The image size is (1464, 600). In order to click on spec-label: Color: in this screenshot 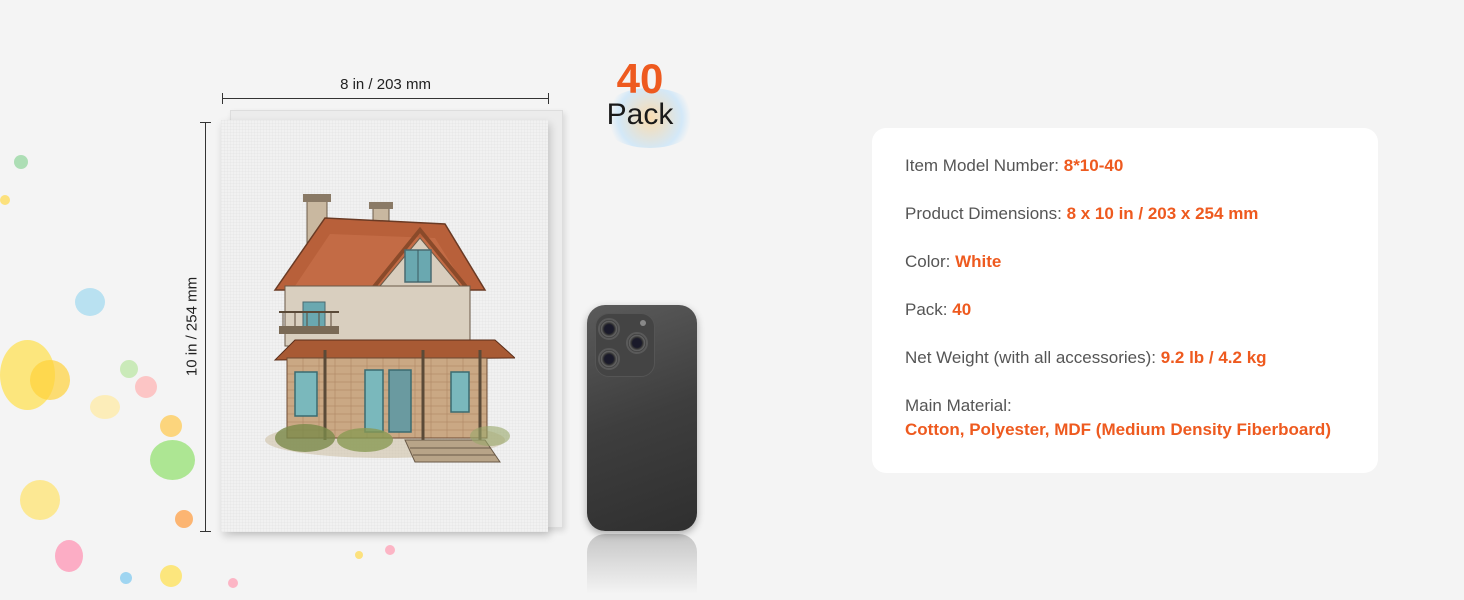, I will do `click(930, 261)`.